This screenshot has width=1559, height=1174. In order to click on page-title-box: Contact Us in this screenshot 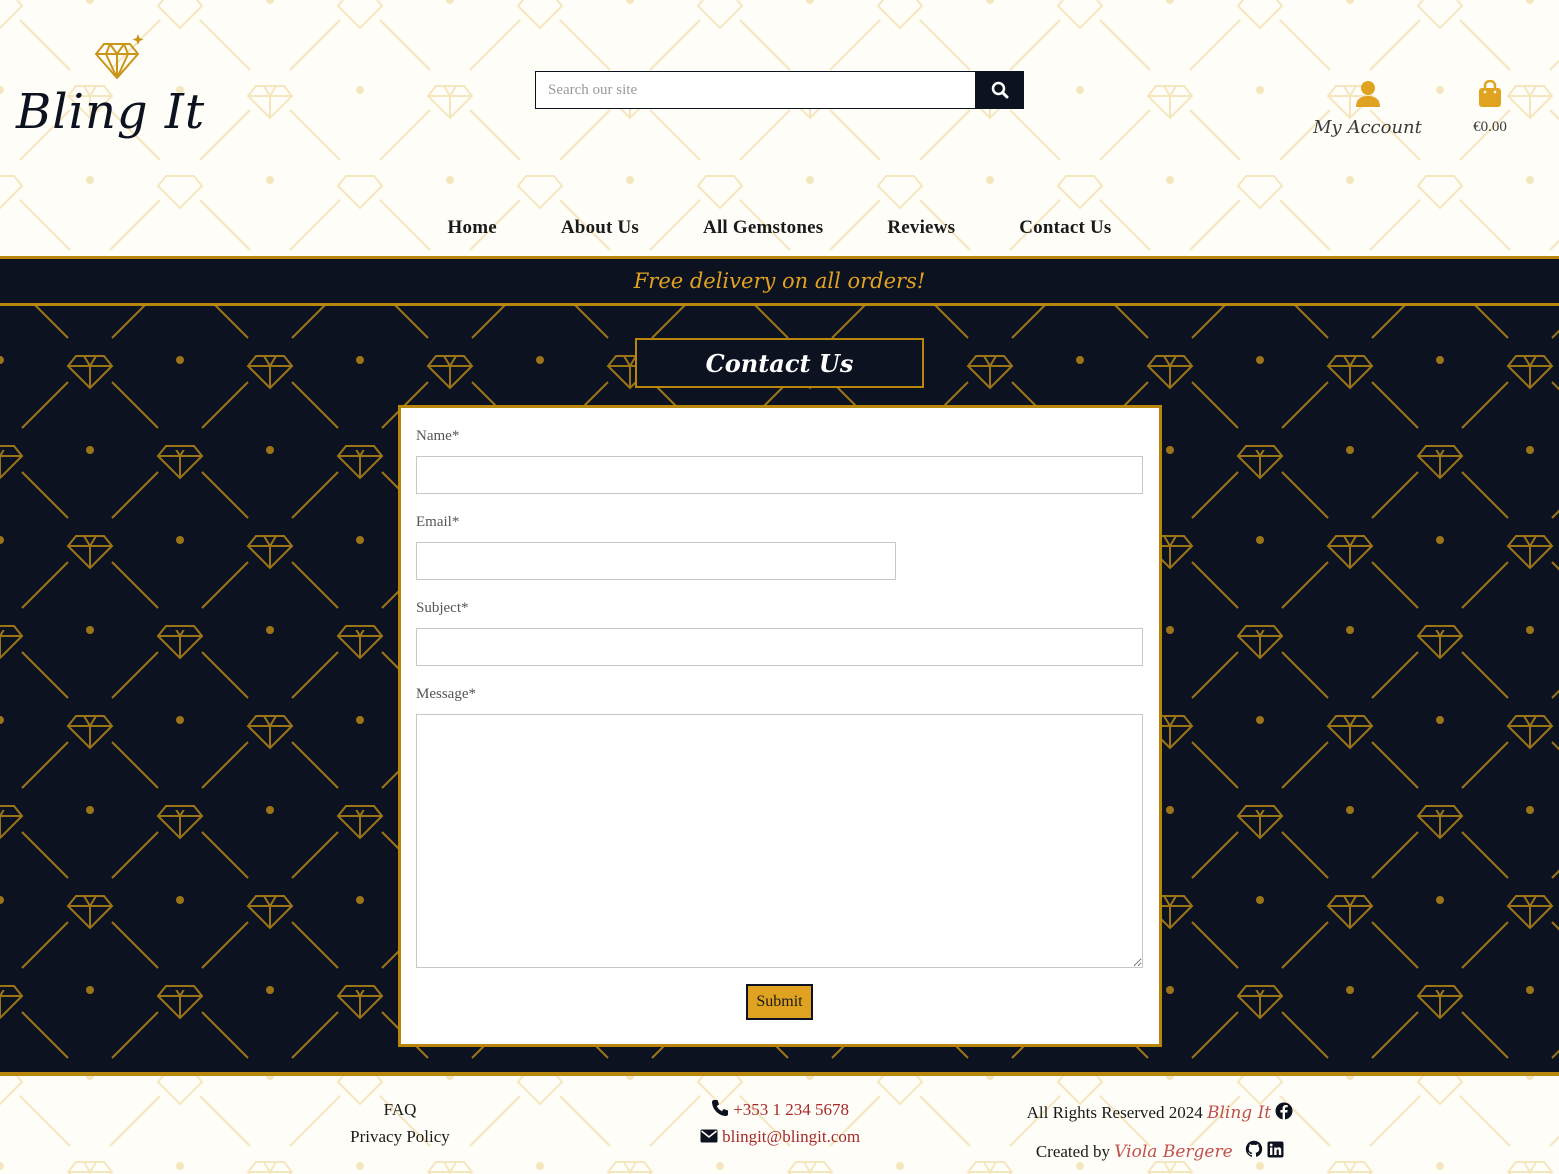, I will do `click(779, 363)`.